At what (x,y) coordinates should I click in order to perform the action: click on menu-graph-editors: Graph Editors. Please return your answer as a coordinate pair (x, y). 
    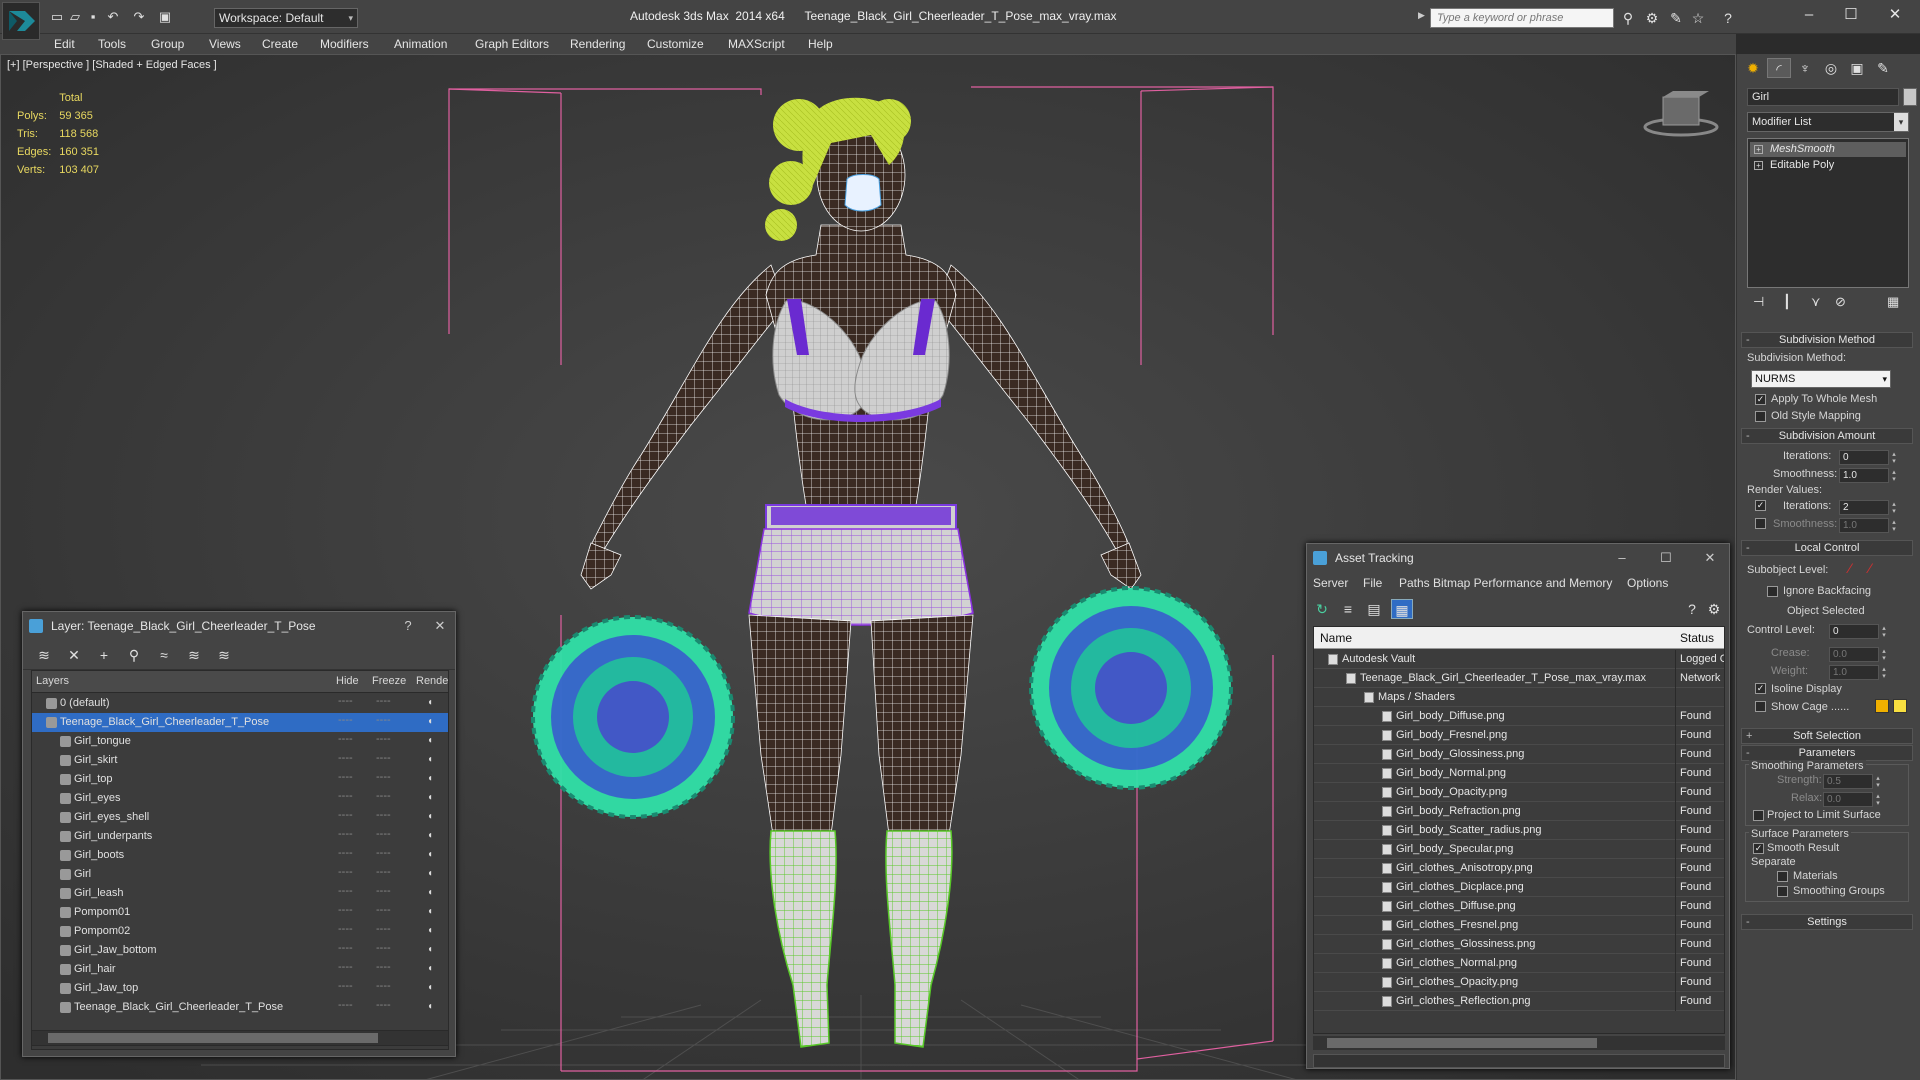
    Looking at the image, I should click on (512, 44).